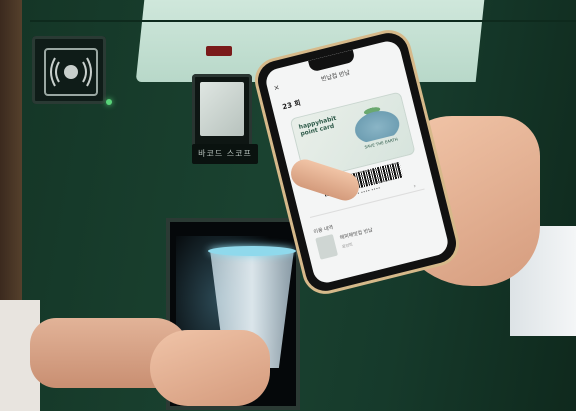  What do you see at coordinates (415, 186) in the screenshot?
I see `chevron-right-icon: ›` at bounding box center [415, 186].